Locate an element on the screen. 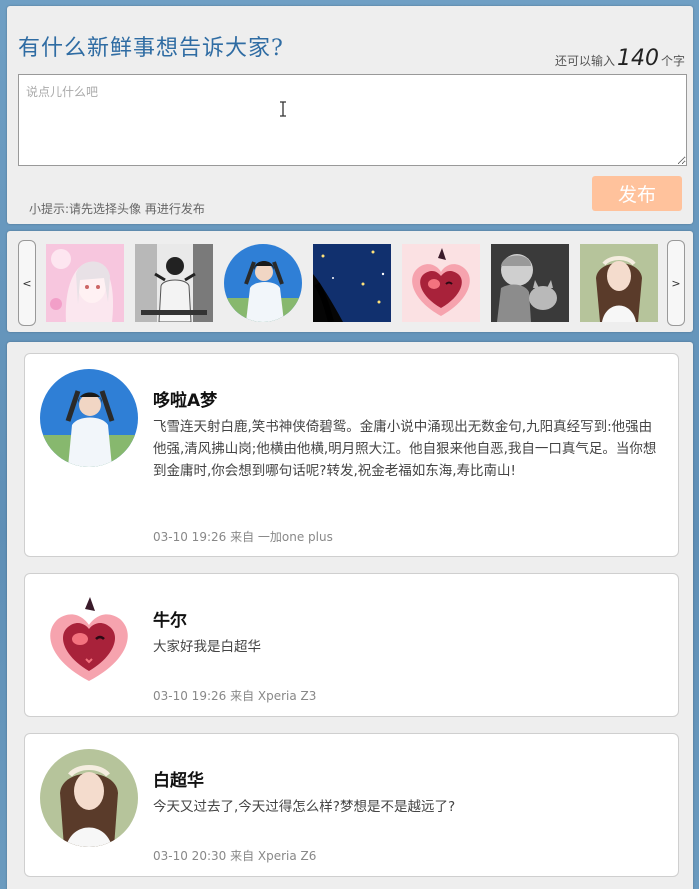  publish-hint: 小提示:请先选择头像 再进行发布 is located at coordinates (117, 209).